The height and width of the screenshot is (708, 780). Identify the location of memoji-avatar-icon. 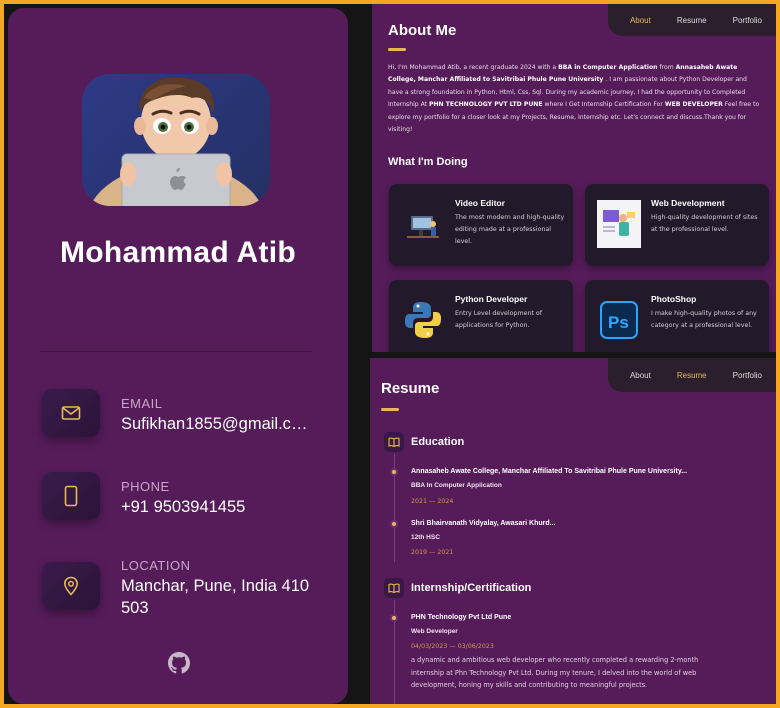
(176, 141).